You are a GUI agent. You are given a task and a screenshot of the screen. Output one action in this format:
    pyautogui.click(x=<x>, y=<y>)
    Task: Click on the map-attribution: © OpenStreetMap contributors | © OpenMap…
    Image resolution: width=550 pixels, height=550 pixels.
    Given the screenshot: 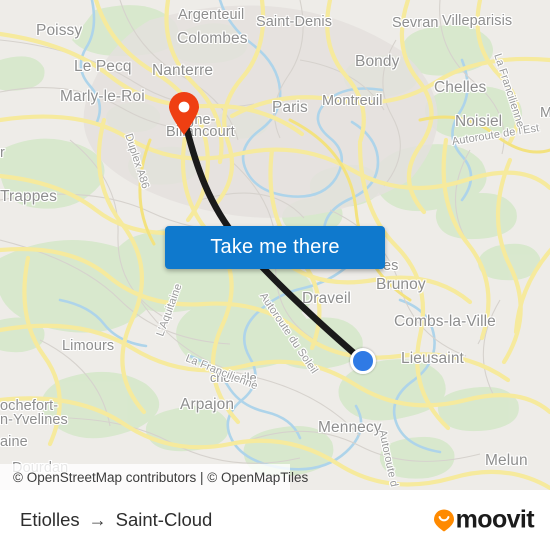 What is the action you would take?
    pyautogui.click(x=154, y=477)
    